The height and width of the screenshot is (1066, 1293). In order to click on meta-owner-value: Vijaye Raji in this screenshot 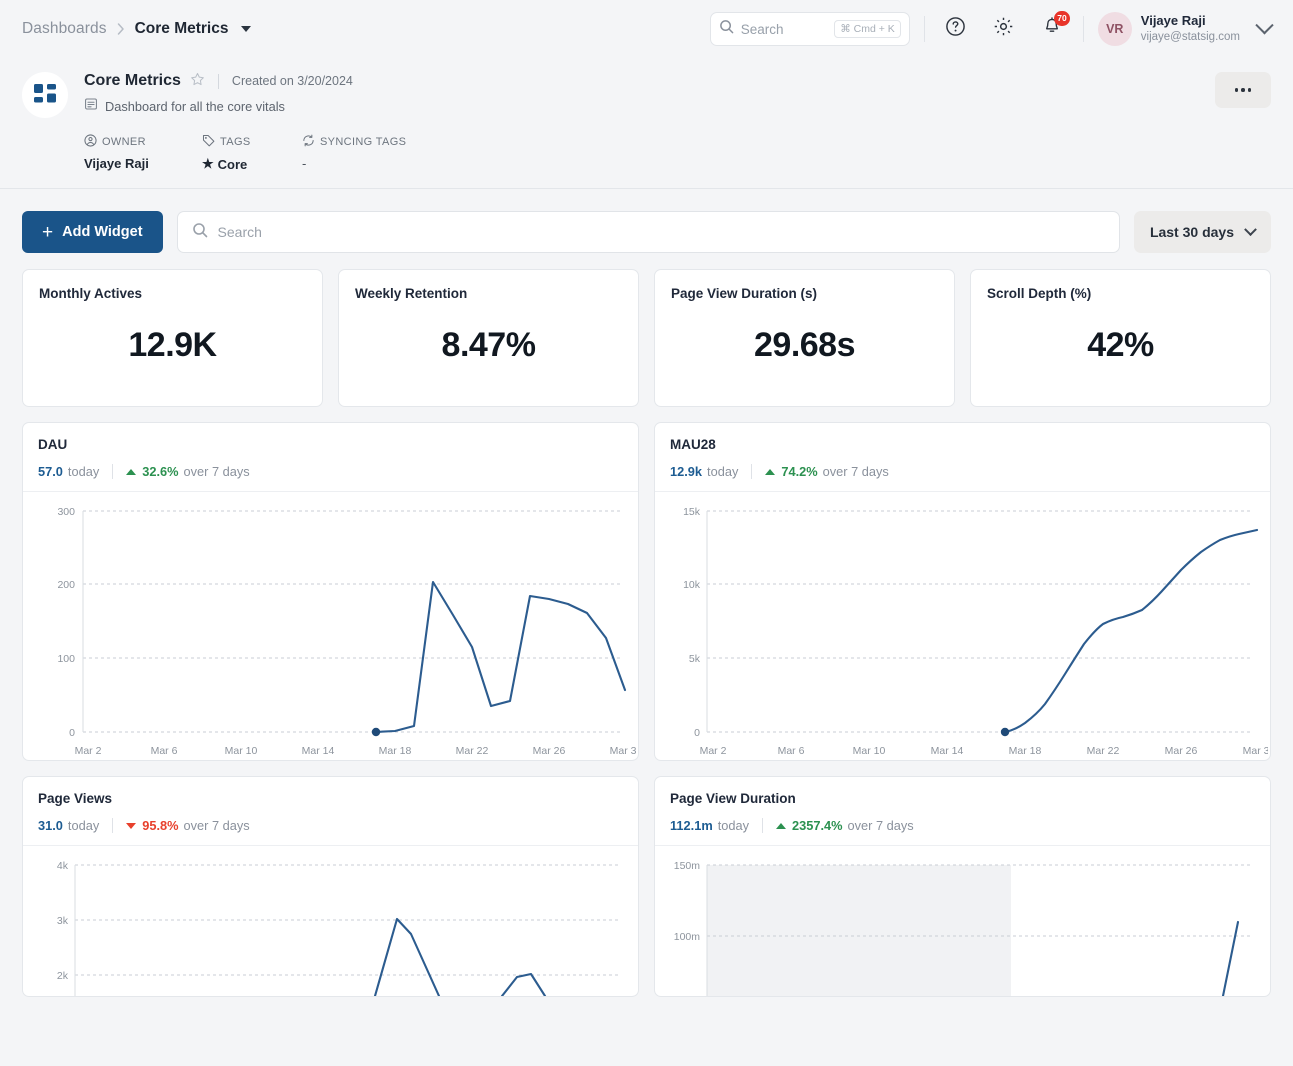, I will do `click(116, 163)`.